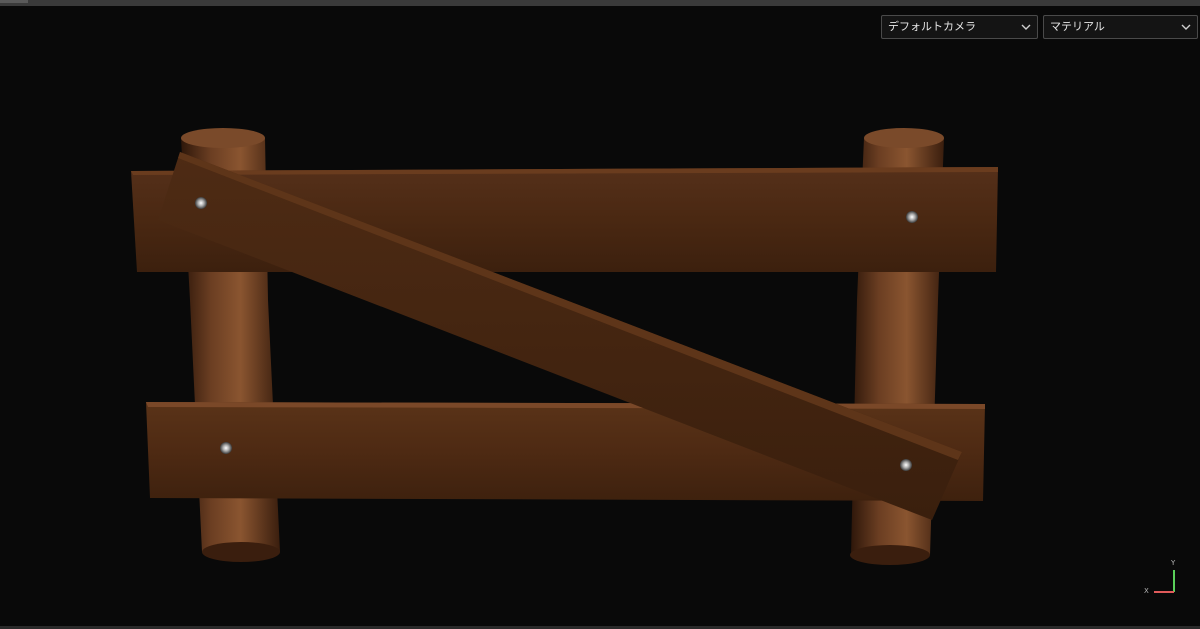  I want to click on material-select-label: マテリアル, so click(1077, 26).